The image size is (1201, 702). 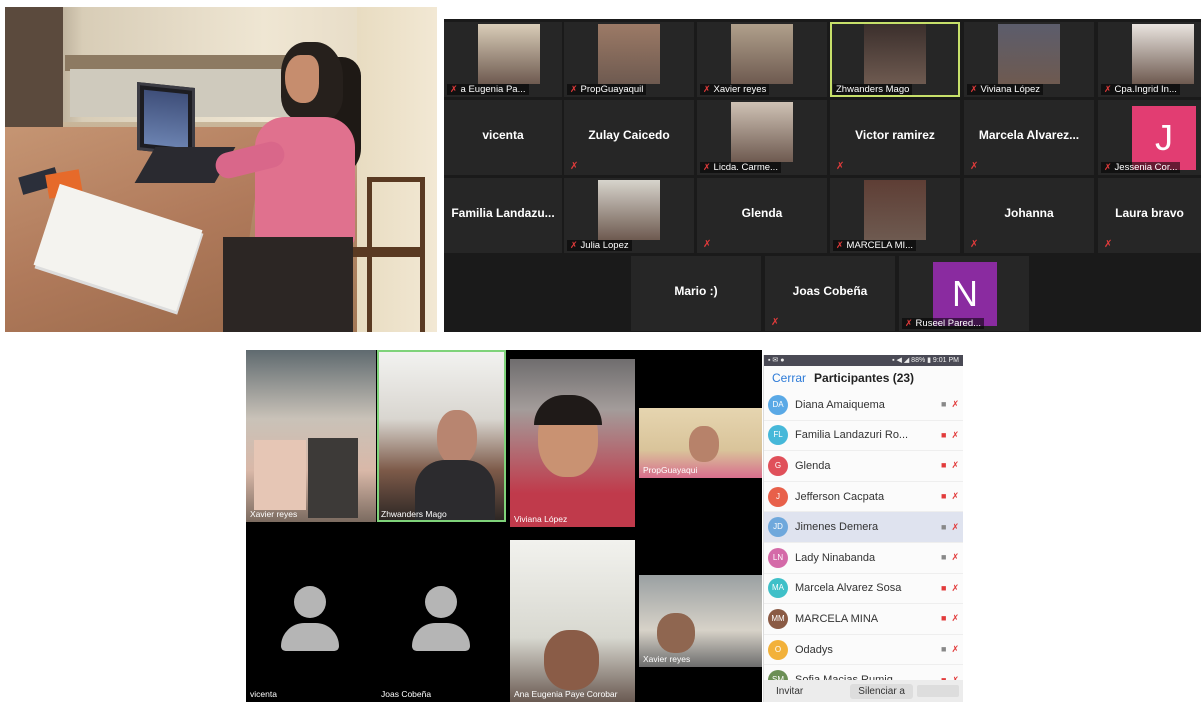 What do you see at coordinates (840, 496) in the screenshot?
I see `participant-name: Jefferson Cacpata` at bounding box center [840, 496].